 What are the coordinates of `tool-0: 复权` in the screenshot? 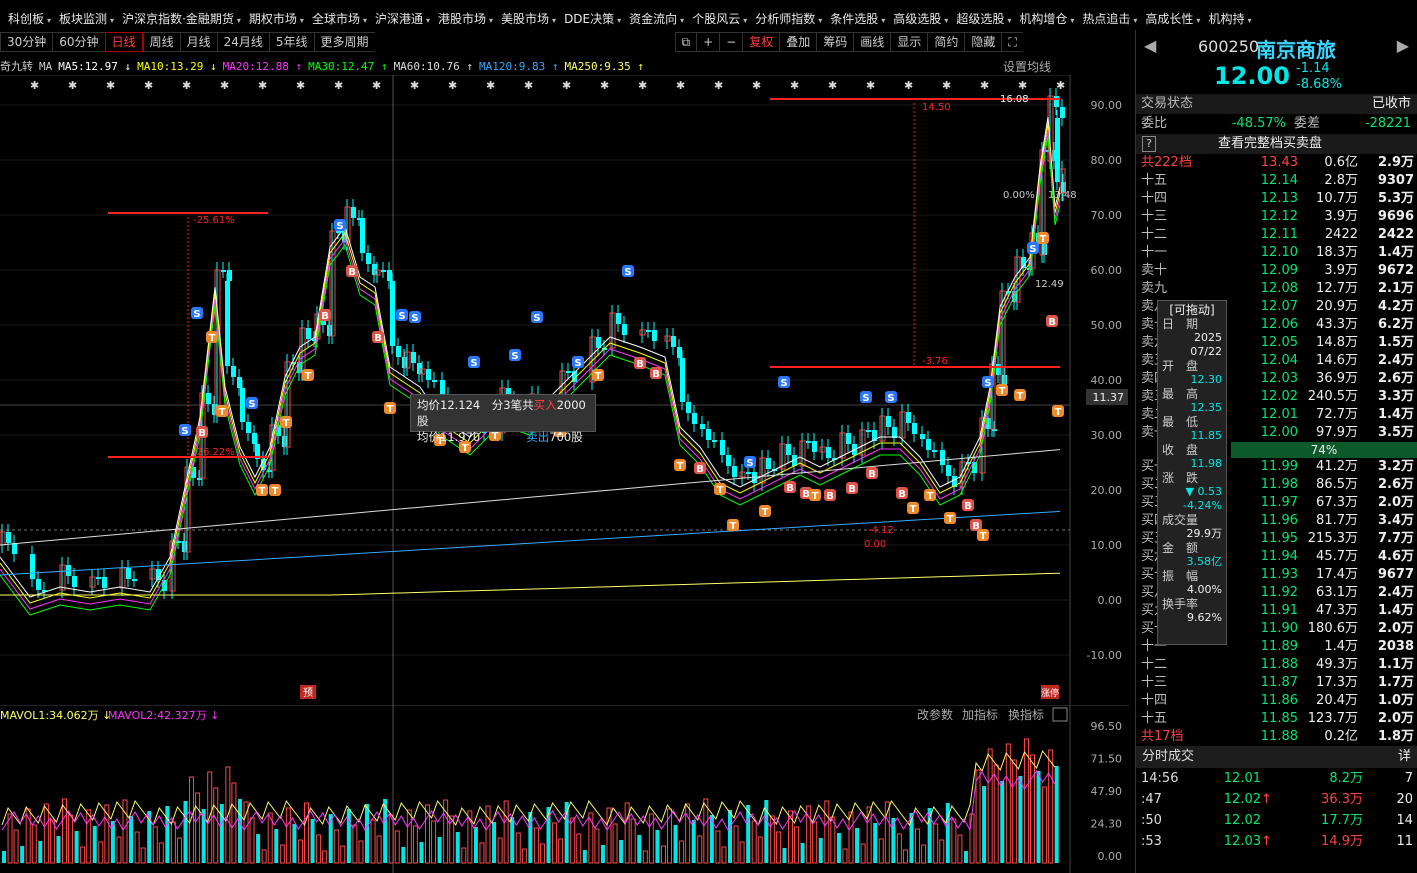 It's located at (761, 42).